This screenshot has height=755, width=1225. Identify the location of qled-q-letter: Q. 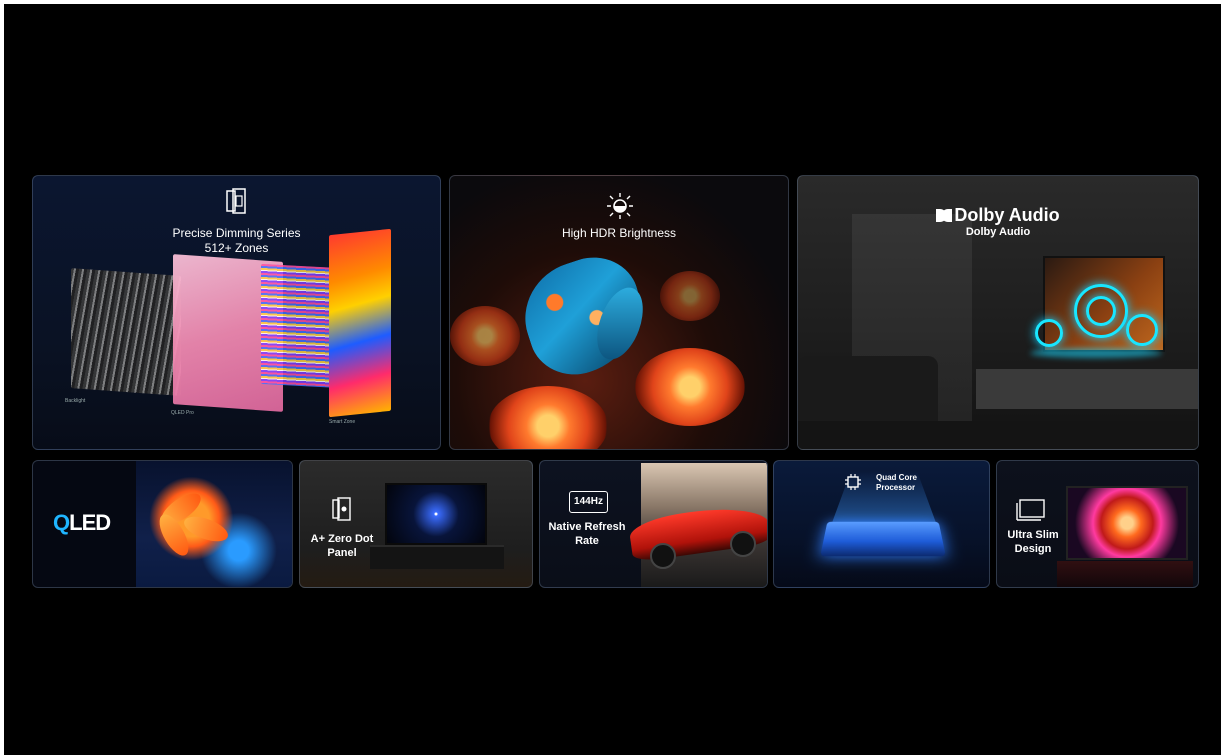
(61, 522).